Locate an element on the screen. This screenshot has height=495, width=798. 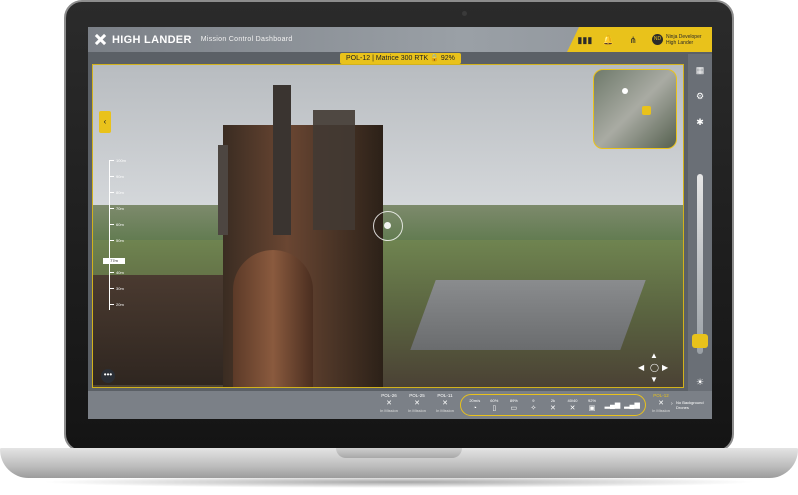
center-icon: ◯ is located at coordinates (654, 367).